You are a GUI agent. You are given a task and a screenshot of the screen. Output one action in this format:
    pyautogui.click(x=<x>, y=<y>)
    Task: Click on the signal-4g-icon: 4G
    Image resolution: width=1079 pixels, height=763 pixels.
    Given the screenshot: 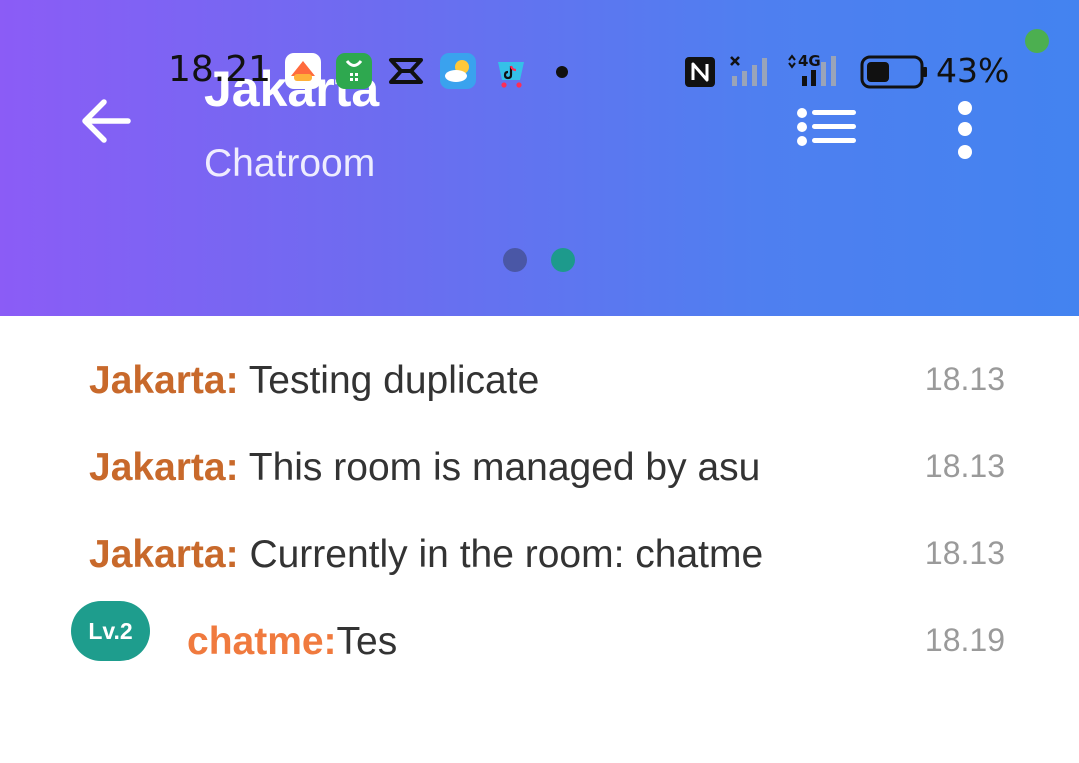 What is the action you would take?
    pyautogui.click(x=812, y=69)
    